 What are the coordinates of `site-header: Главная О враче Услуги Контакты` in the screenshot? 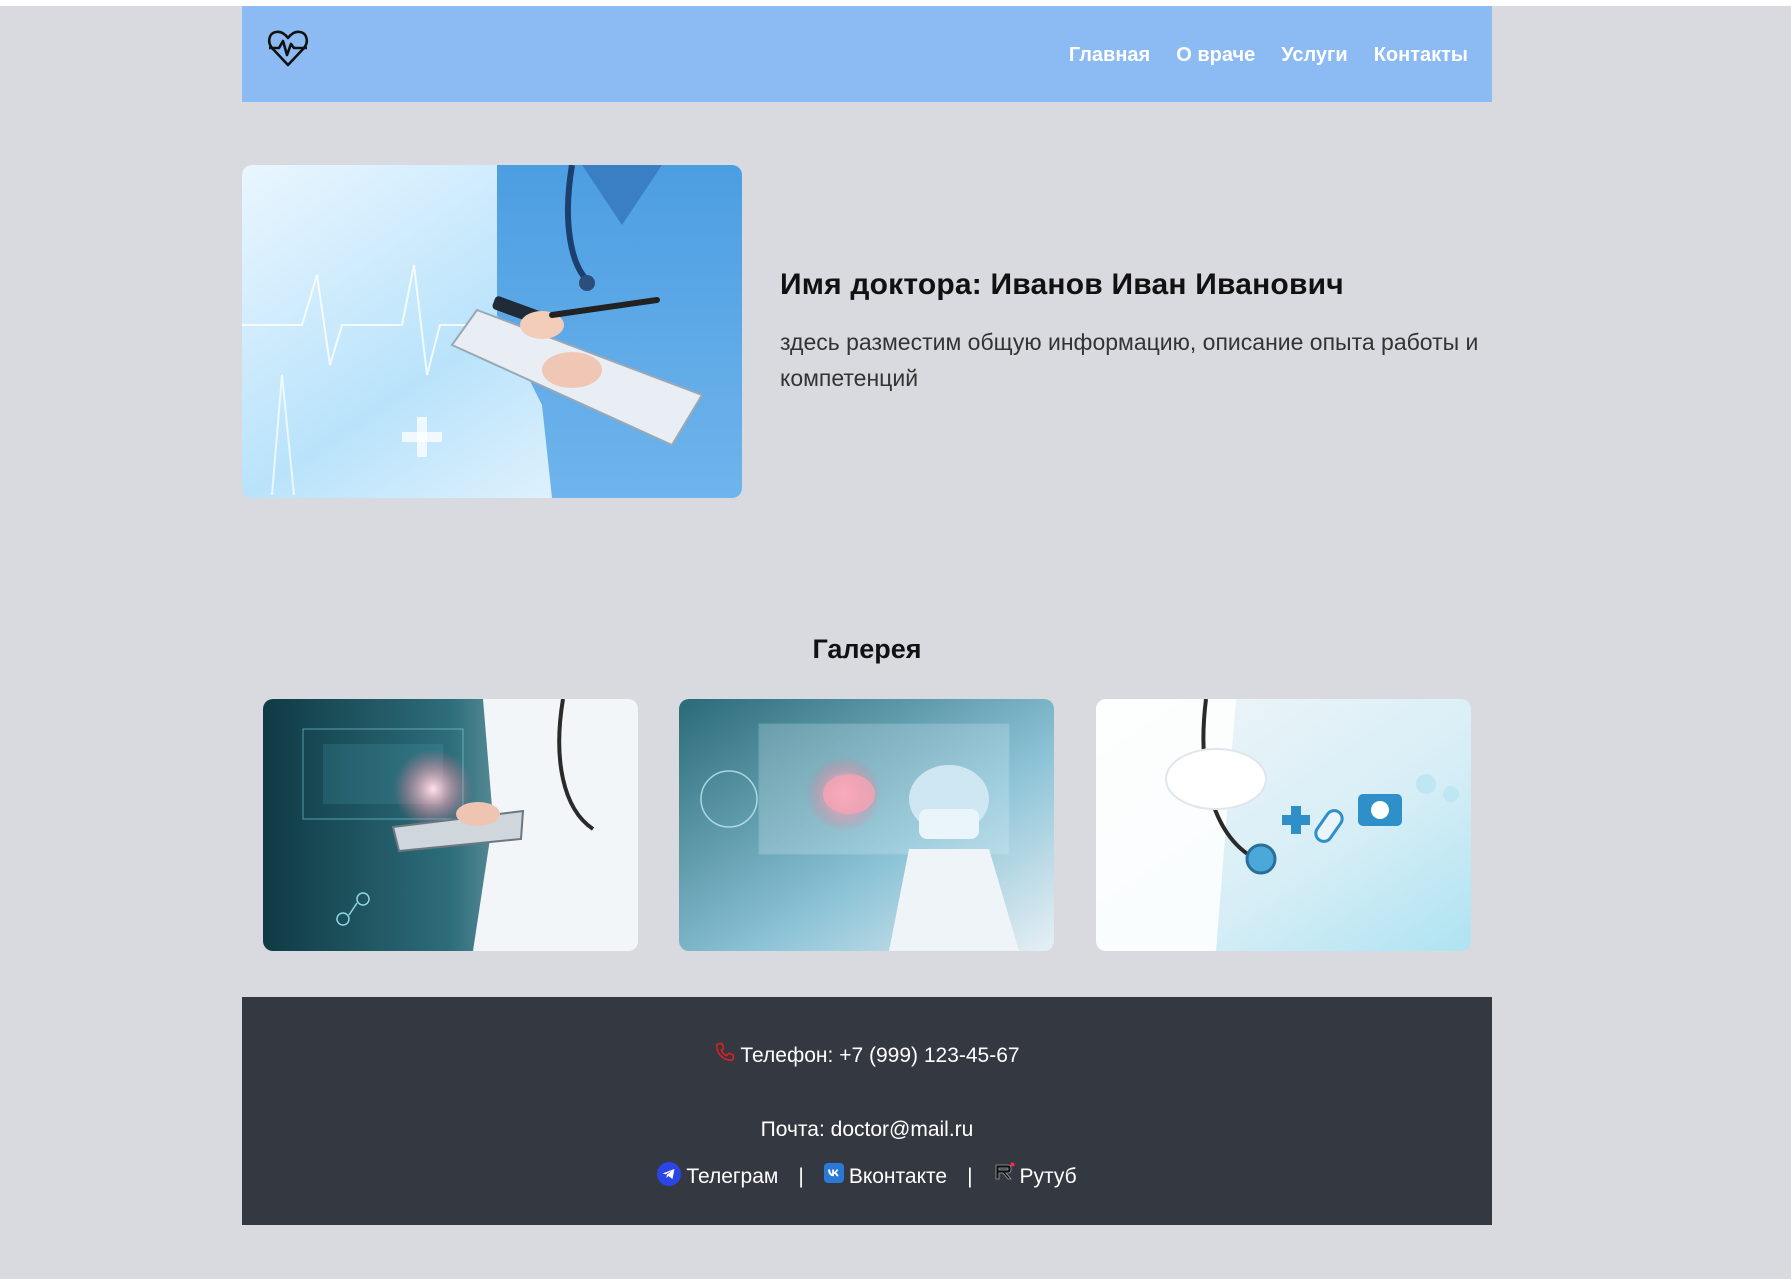 It's located at (867, 54).